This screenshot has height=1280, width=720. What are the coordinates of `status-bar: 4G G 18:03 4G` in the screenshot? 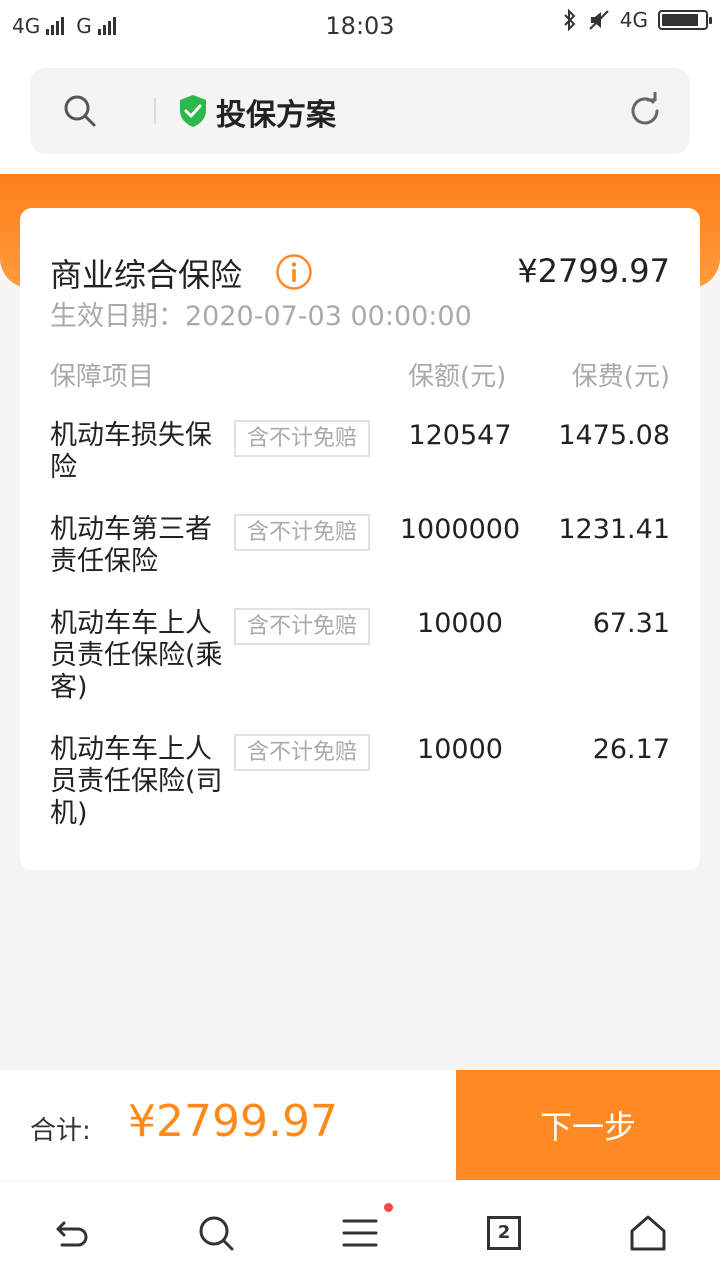 It's located at (360, 26).